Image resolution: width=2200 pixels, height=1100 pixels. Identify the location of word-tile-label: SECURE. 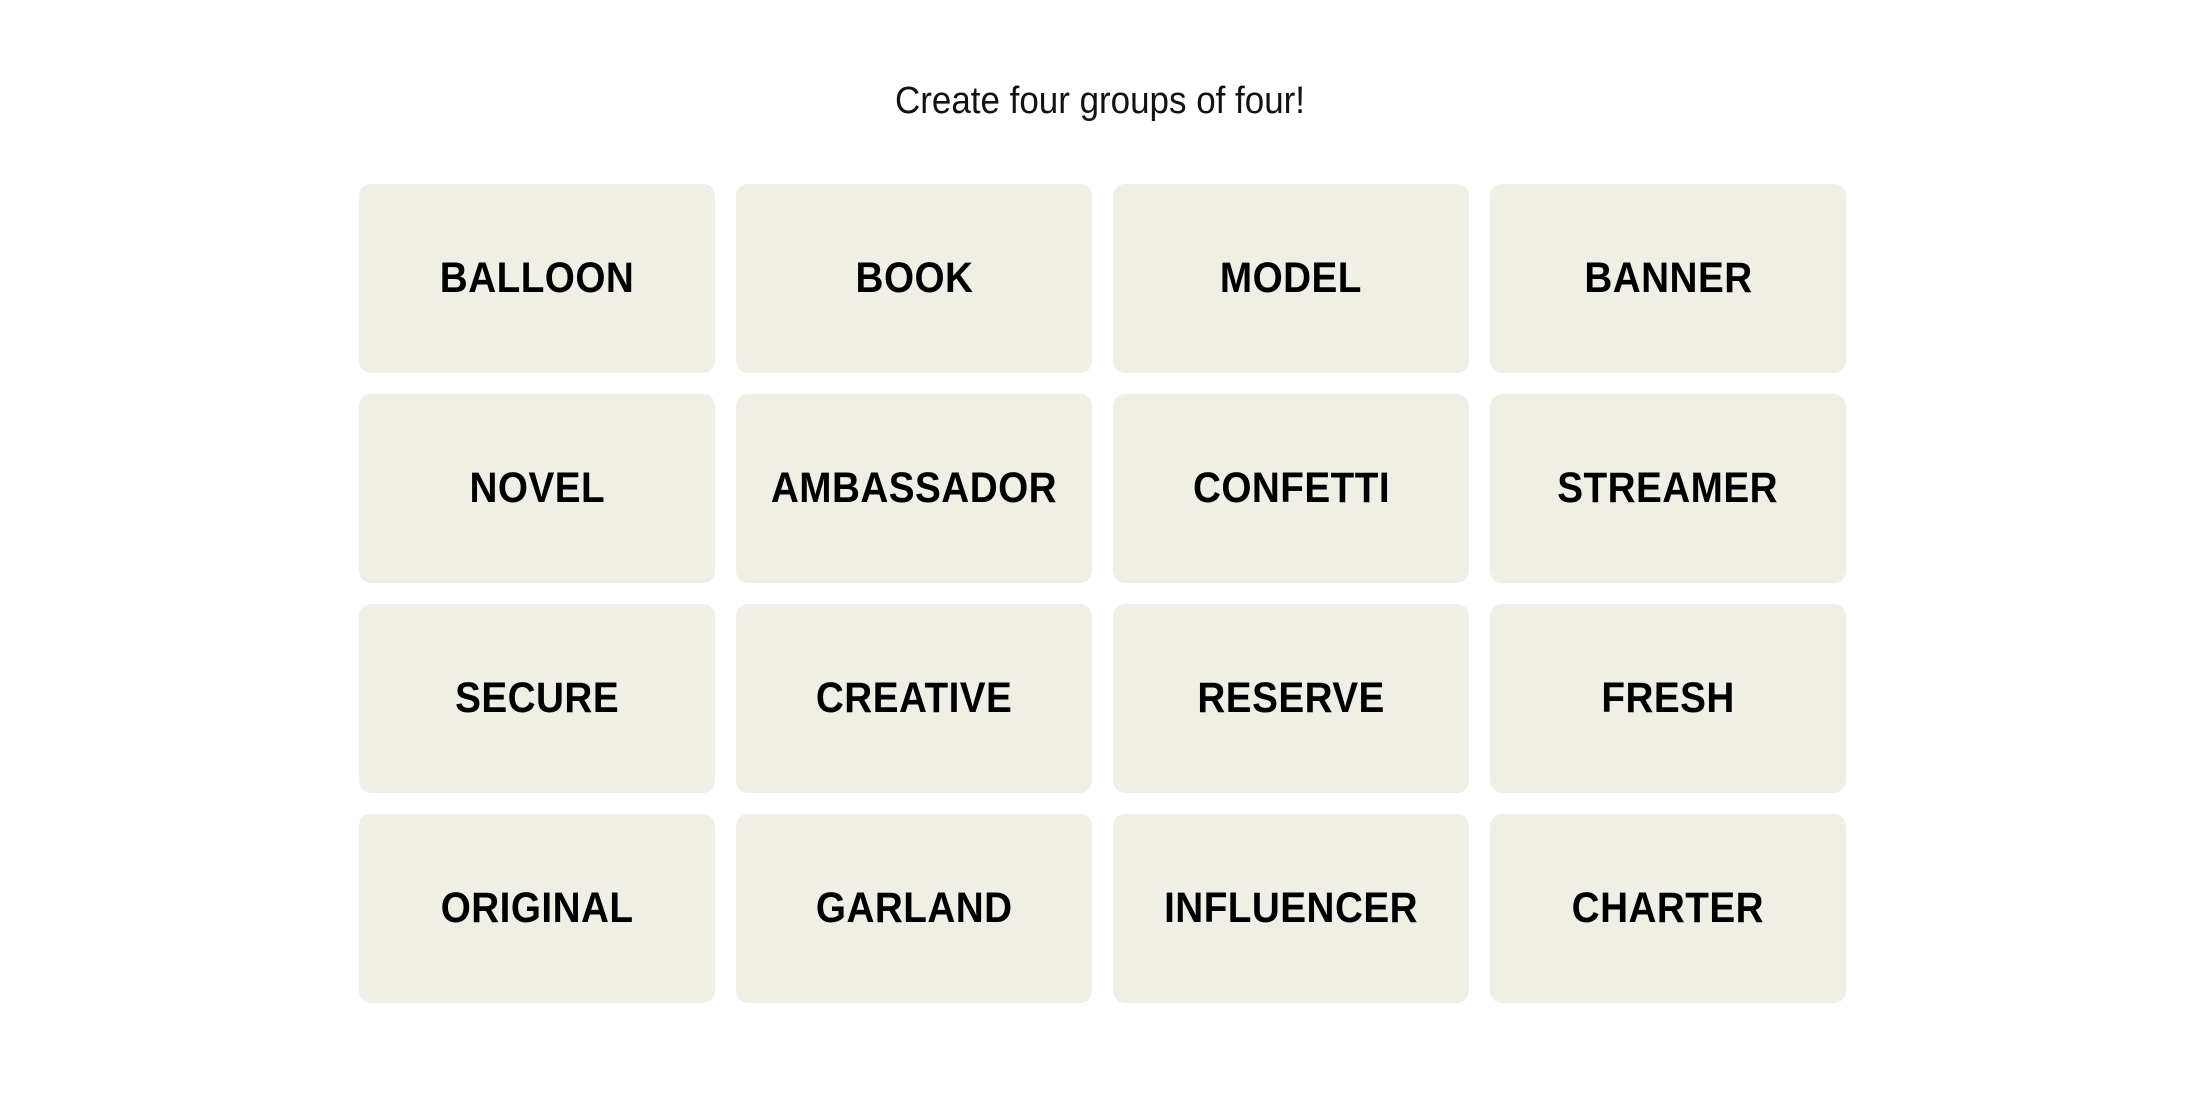
(537, 698).